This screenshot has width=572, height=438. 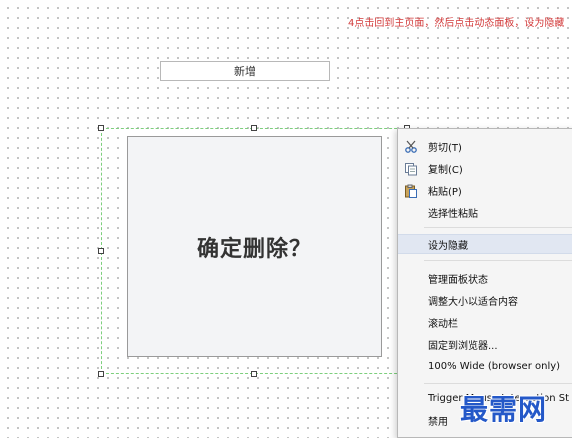 I want to click on menu-item-cut: 剪切(T), so click(x=485, y=146).